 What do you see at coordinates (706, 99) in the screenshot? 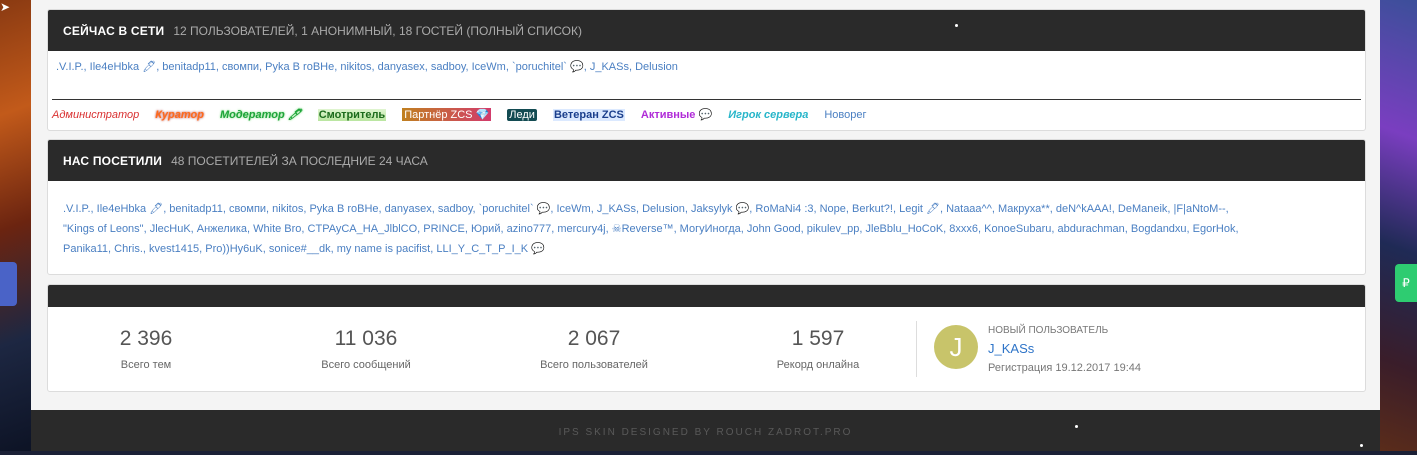
I see `divider` at bounding box center [706, 99].